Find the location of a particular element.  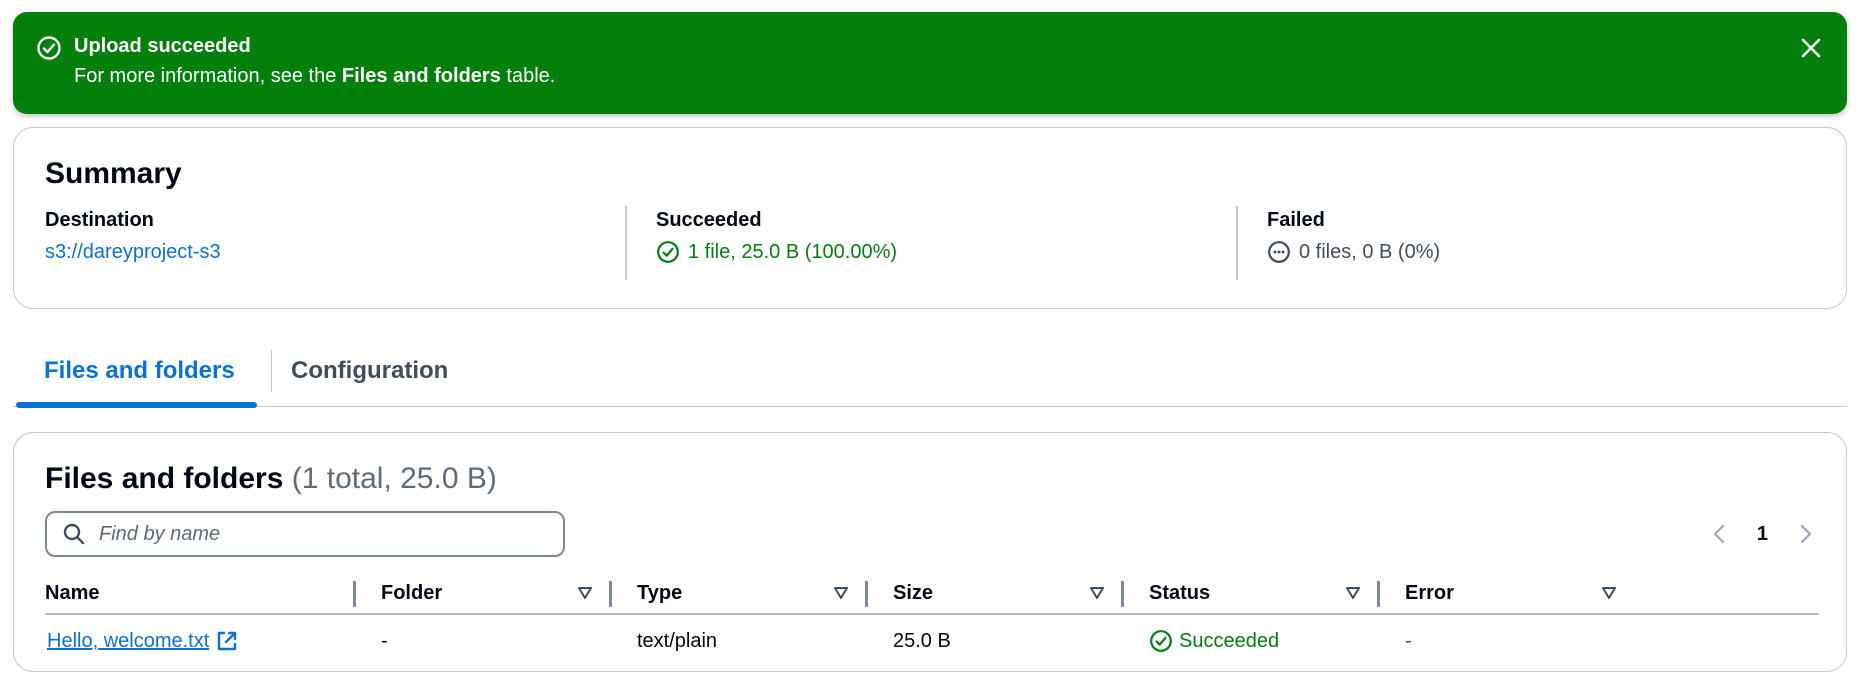

column-header-type: Type is located at coordinates (659, 593).